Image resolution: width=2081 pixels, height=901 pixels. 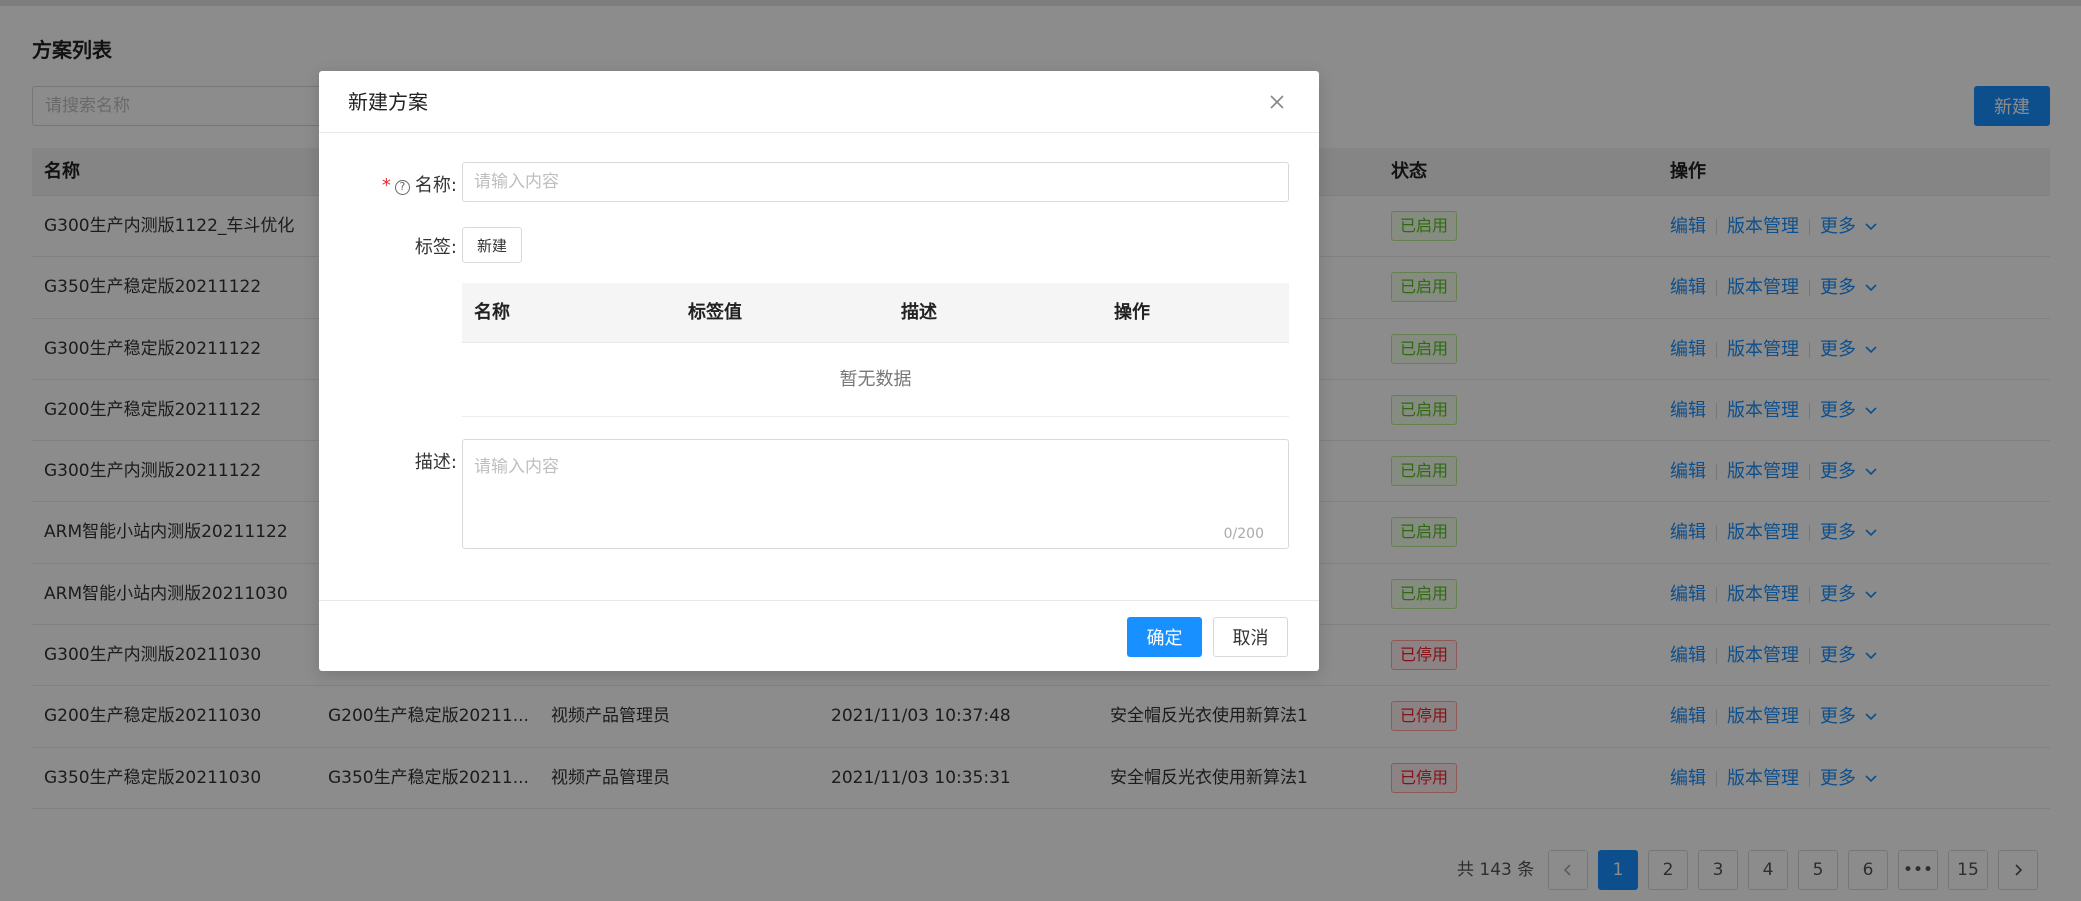 What do you see at coordinates (1250, 637) in the screenshot?
I see `cancel-button: 取消` at bounding box center [1250, 637].